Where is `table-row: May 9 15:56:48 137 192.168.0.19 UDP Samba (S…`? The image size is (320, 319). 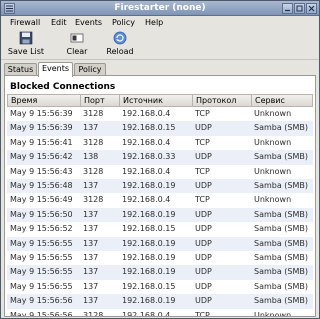
table-row: May 9 15:56:48 137 192.168.0.19 UDP Samba (S… is located at coordinates (160, 186).